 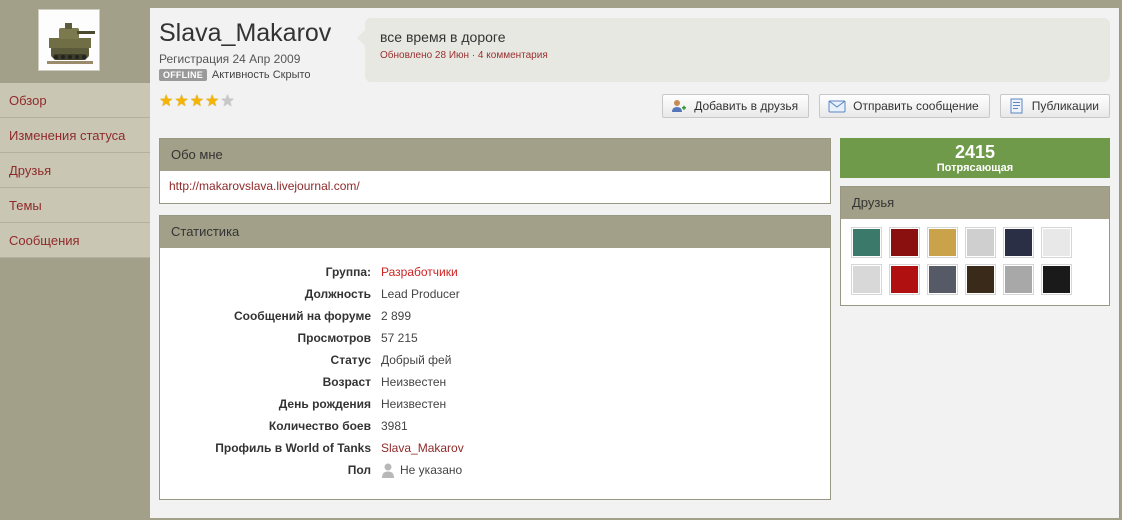 I want to click on join-date: Регистрация 24 Апр 2009, so click(x=230, y=59).